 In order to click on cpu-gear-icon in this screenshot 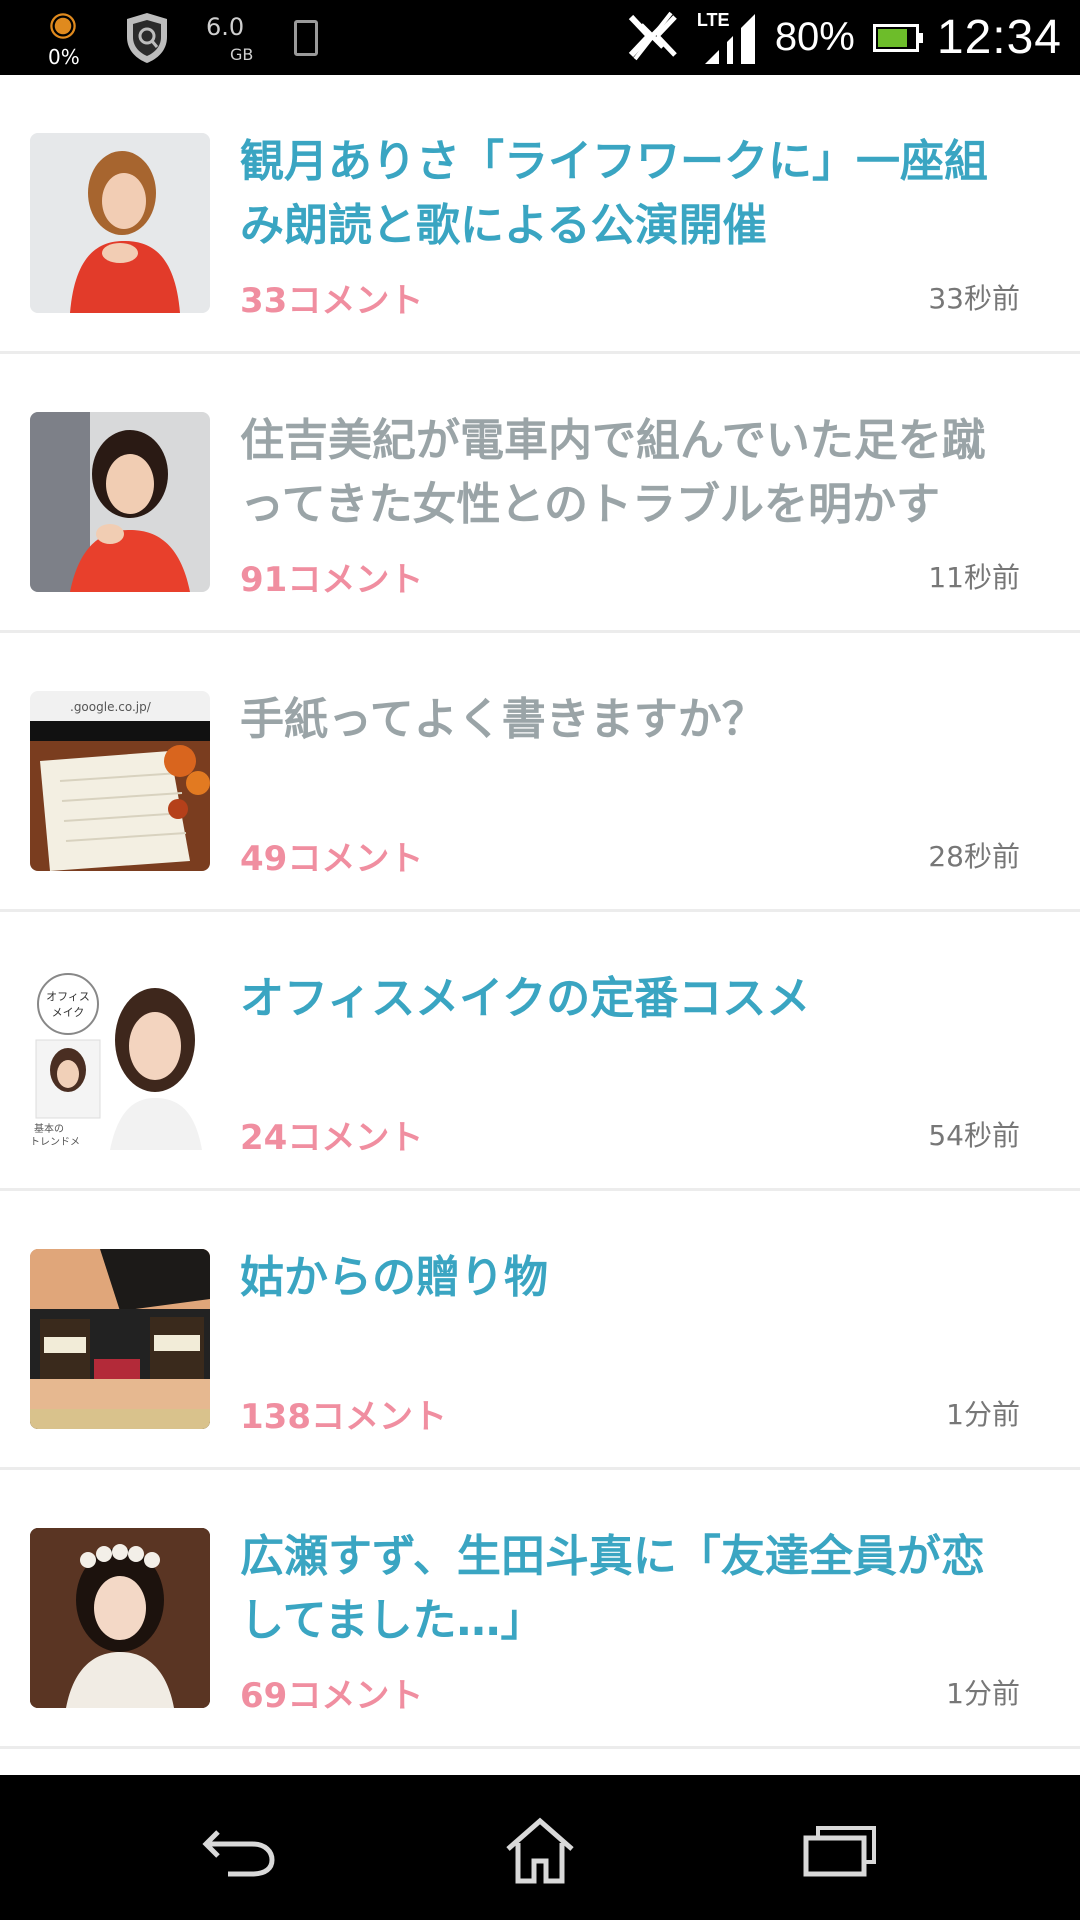, I will do `click(63, 25)`.